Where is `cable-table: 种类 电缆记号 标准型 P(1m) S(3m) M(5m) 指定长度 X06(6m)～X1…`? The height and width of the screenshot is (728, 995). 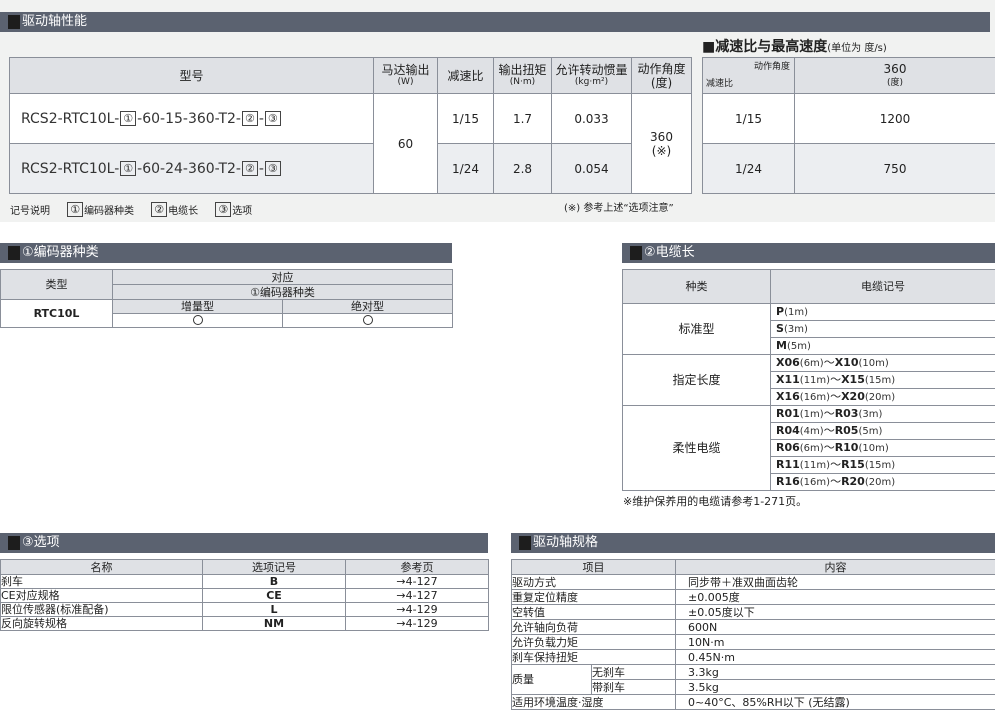
cable-table: 种类 电缆记号 标准型 P(1m) S(3m) M(5m) 指定长度 X06(6m)～X1… is located at coordinates (808, 380).